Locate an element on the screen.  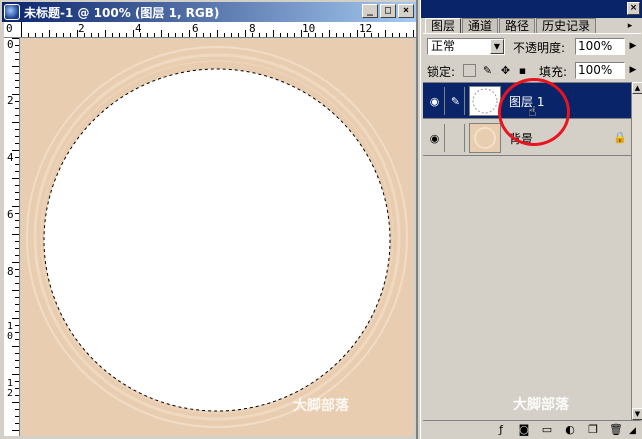
opacity-label: 不透明度: is located at coordinates (539, 48).